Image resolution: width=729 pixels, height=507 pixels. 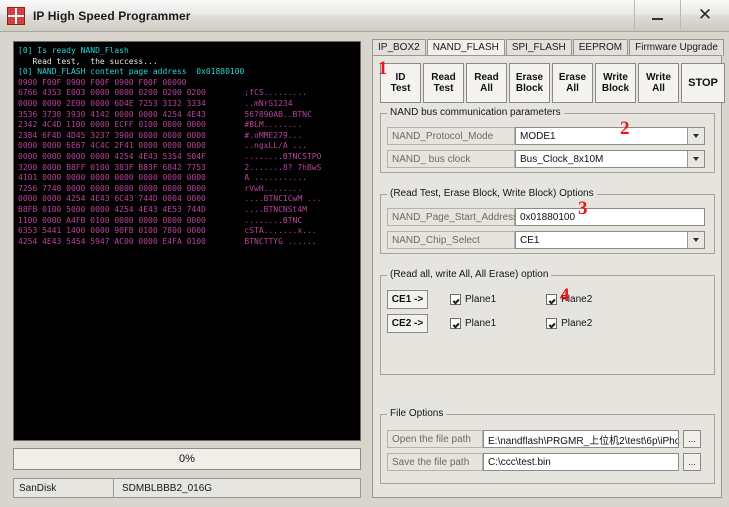 What do you see at coordinates (658, 88) in the screenshot?
I see `write-all-label-line2: All` at bounding box center [658, 88].